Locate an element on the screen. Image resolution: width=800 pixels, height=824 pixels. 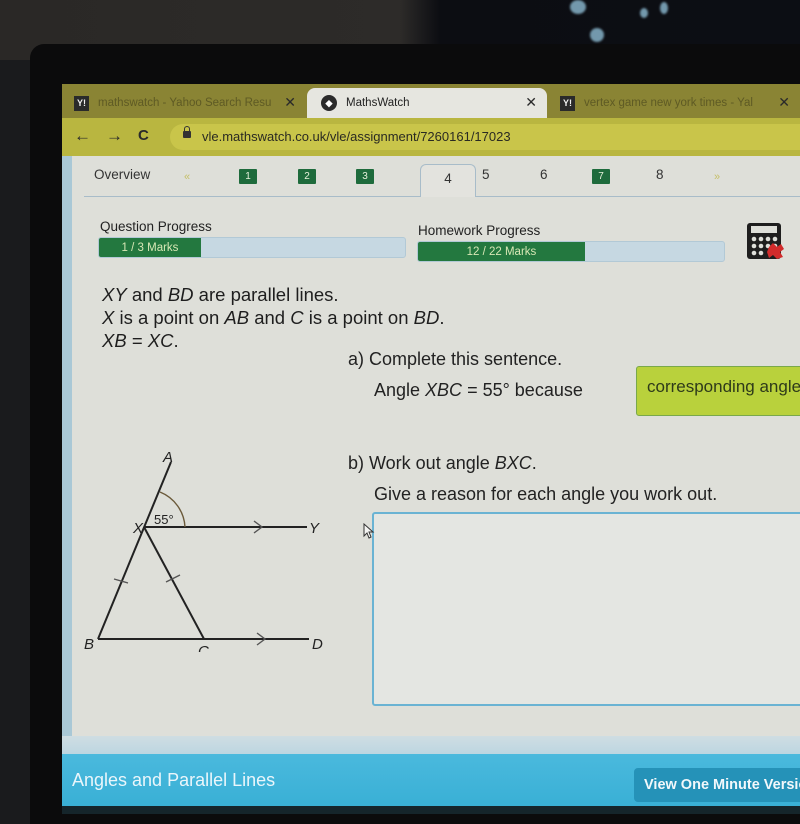
homework-progress-bar: 12 / 22 Marks is located at coordinates (571, 251).